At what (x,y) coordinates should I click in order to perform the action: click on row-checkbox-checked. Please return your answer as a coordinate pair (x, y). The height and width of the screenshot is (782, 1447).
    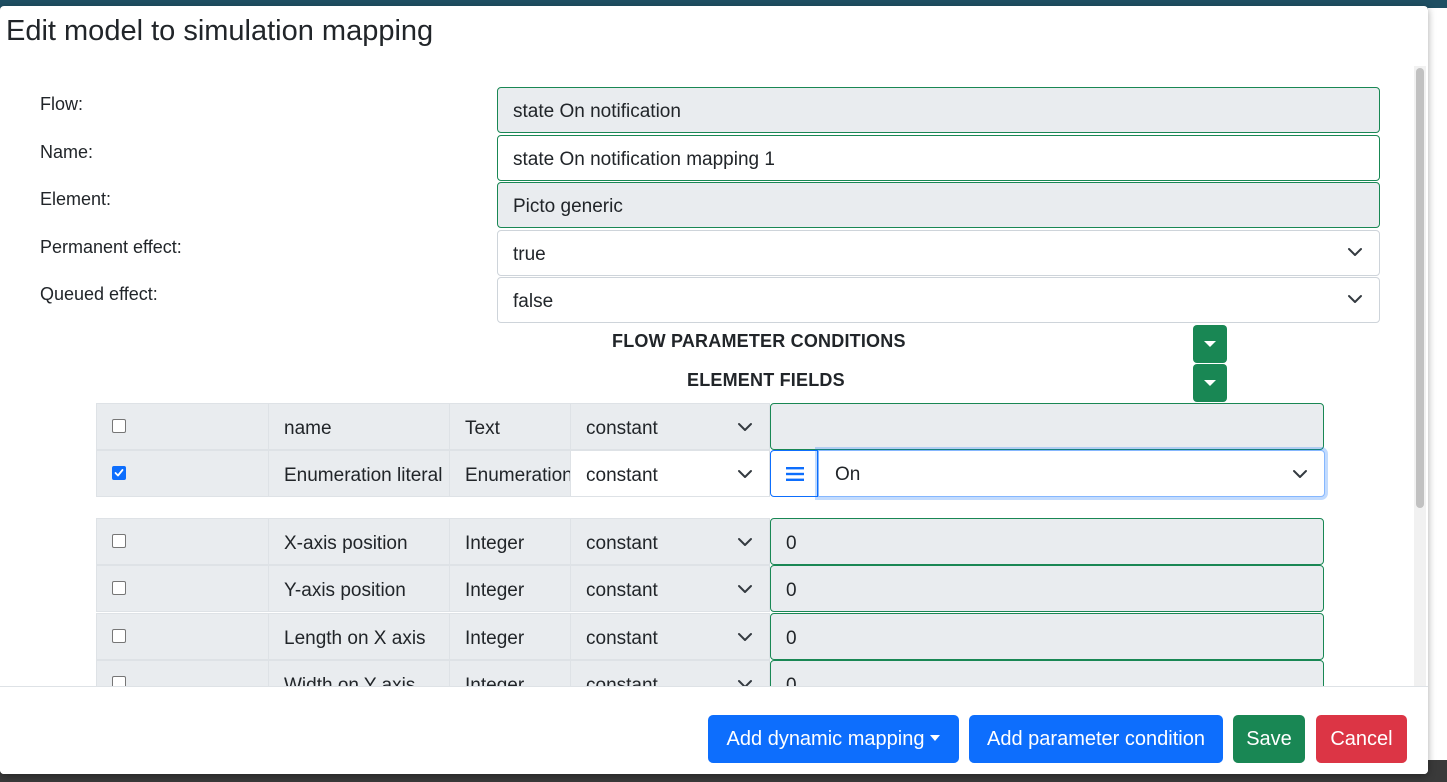
    Looking at the image, I should click on (119, 473).